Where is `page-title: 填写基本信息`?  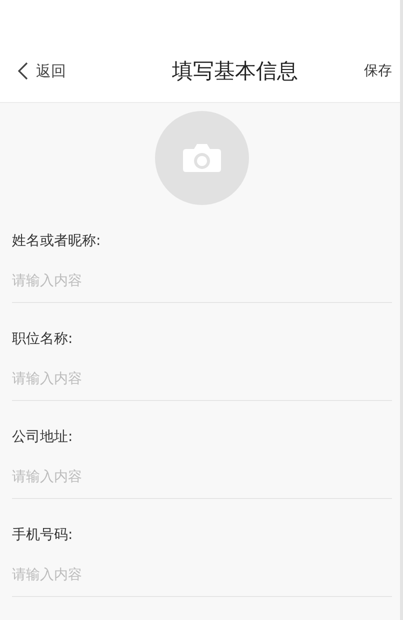
page-title: 填写基本信息 is located at coordinates (235, 71).